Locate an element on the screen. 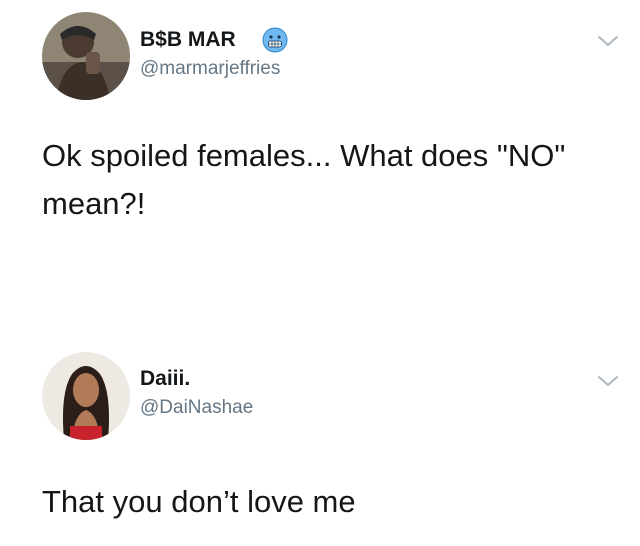  display-name: B$B MAR is located at coordinates (188, 40).